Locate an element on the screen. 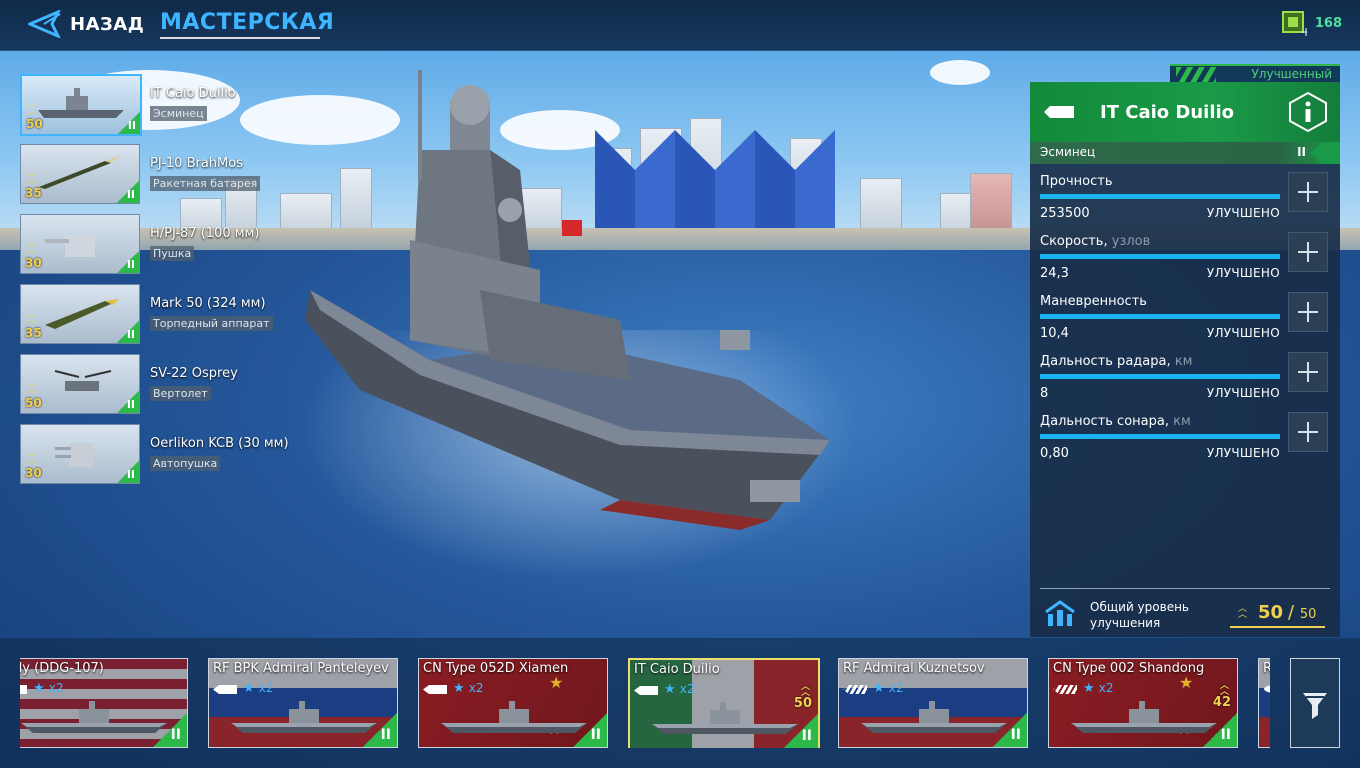 The width and height of the screenshot is (1360, 768). module-type: Эсминец is located at coordinates (178, 113).